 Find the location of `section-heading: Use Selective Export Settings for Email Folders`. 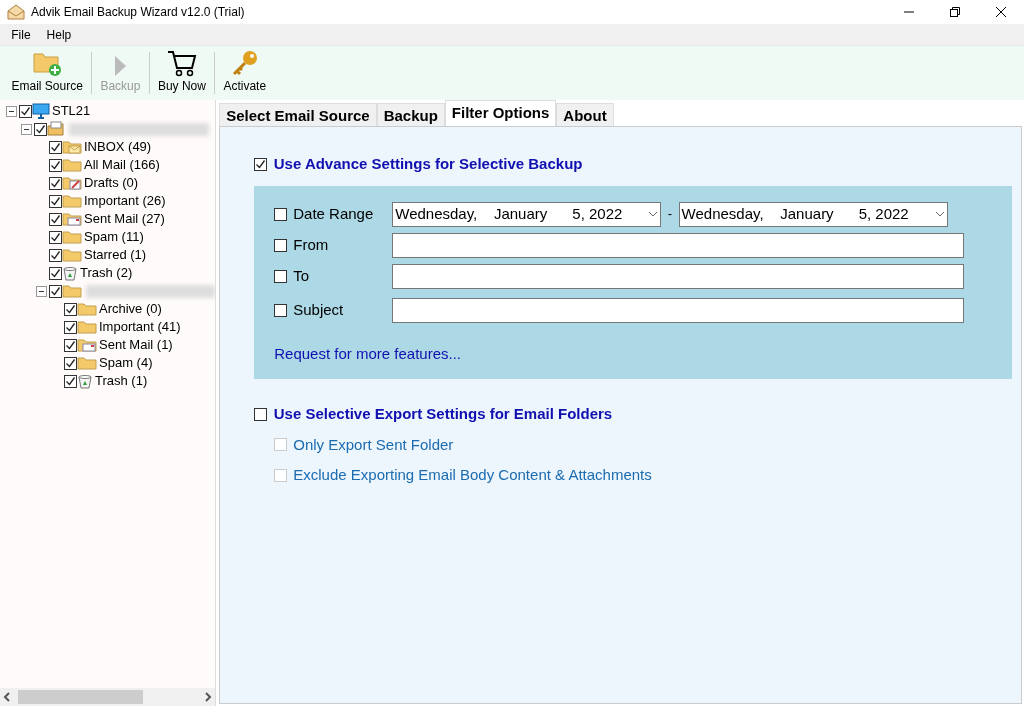

section-heading: Use Selective Export Settings for Email Folders is located at coordinates (443, 414).